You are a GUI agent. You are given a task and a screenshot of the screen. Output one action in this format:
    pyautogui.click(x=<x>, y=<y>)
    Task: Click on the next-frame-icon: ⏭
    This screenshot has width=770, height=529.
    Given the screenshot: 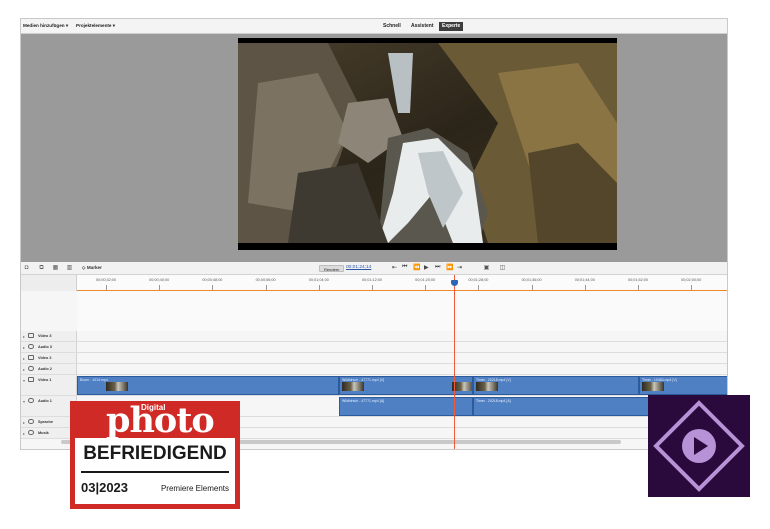 What is the action you would take?
    pyautogui.click(x=437, y=267)
    